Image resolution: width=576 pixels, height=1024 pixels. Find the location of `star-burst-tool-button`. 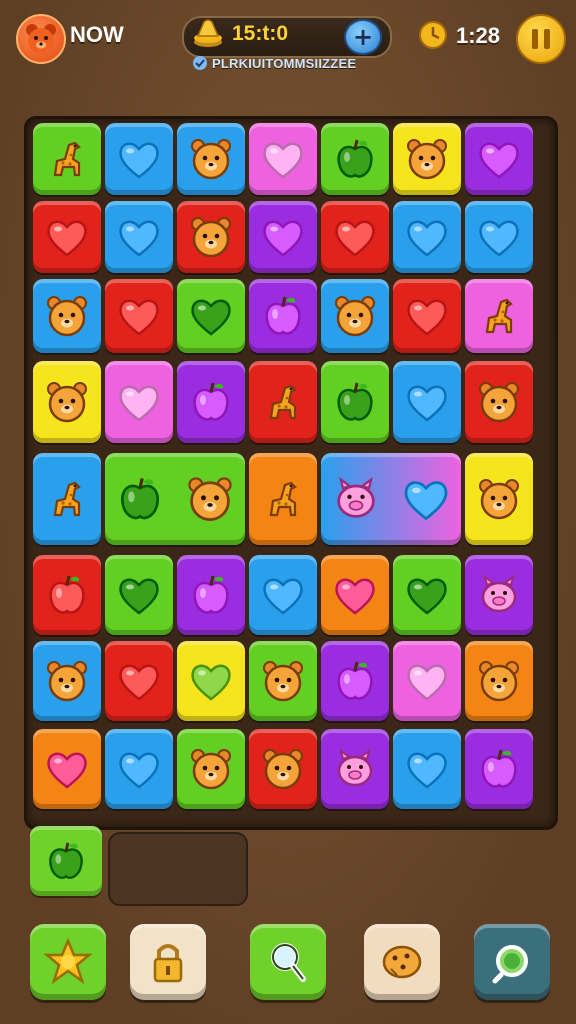

star-burst-tool-button is located at coordinates (68, 962).